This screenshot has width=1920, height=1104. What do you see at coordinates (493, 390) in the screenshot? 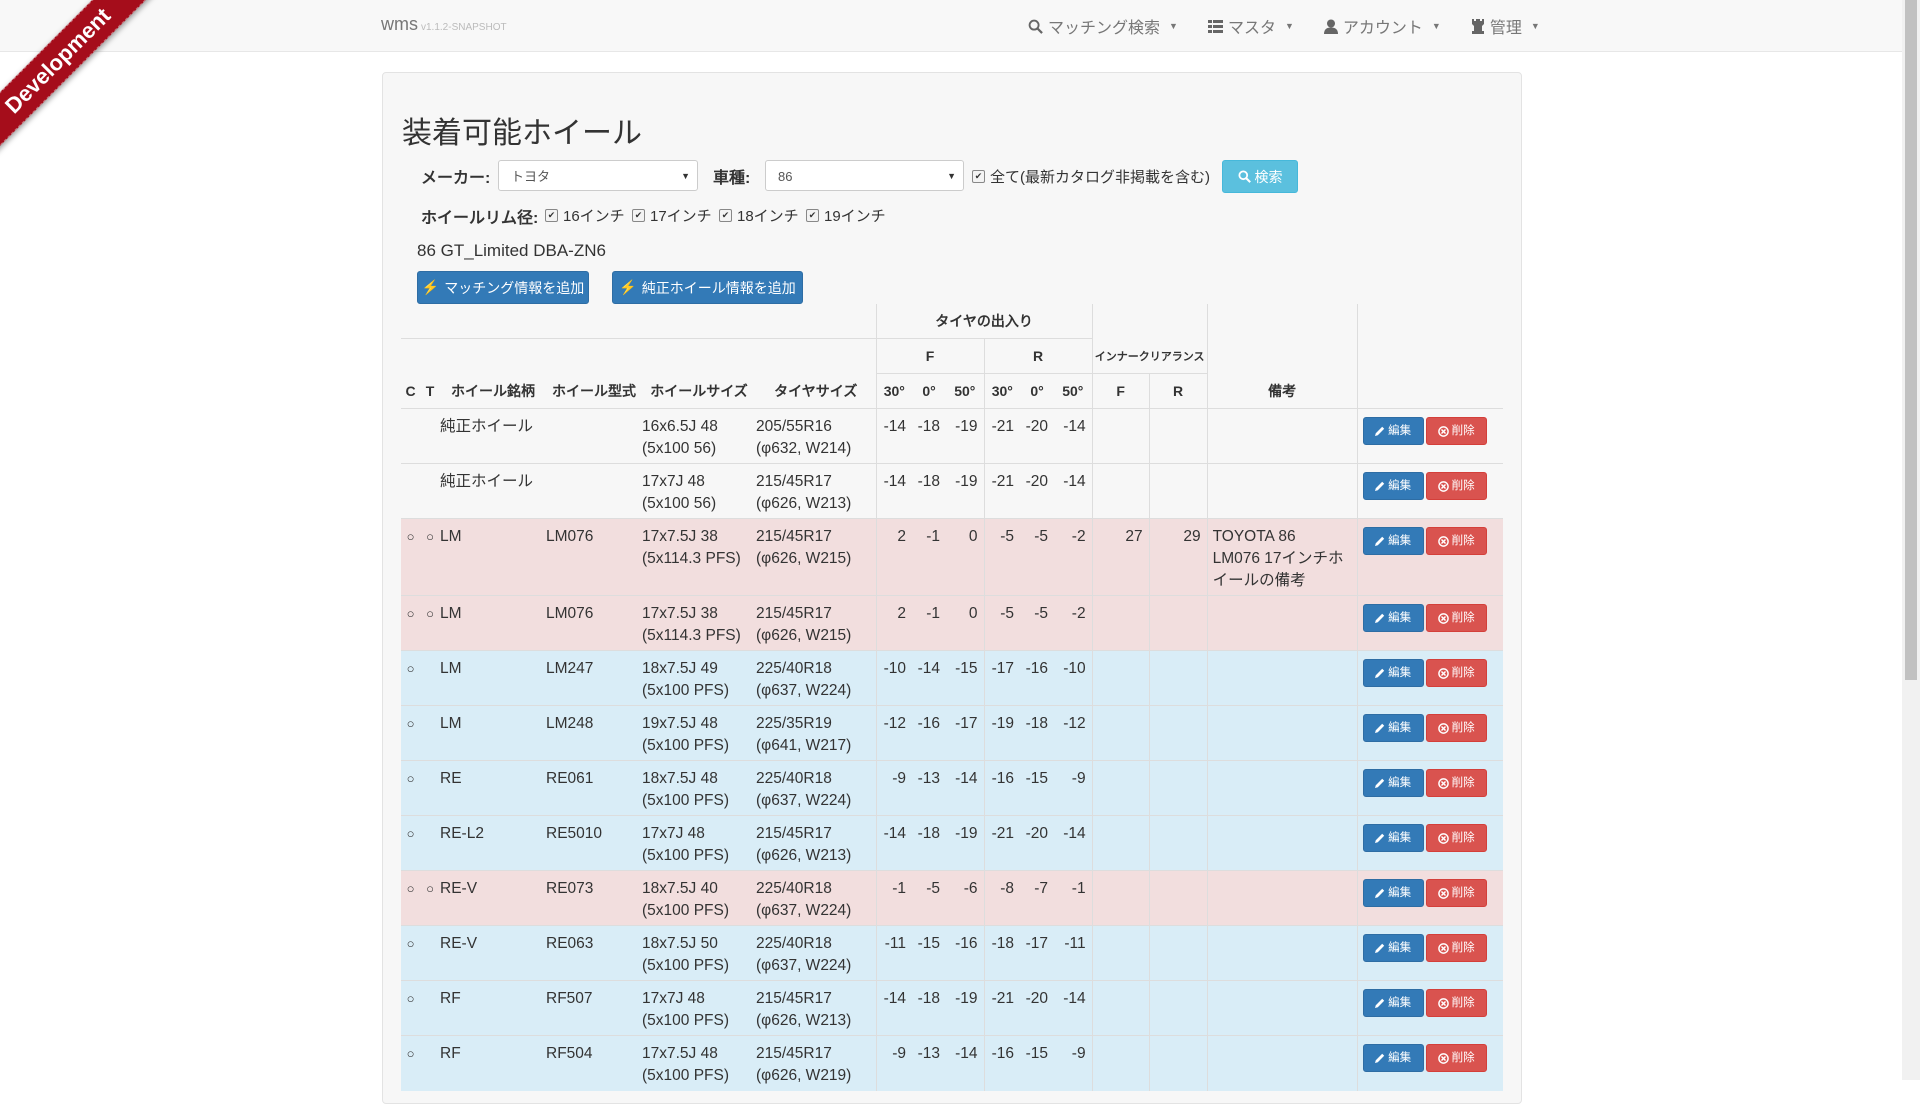
I see `col-brand: ホイール銘柄` at bounding box center [493, 390].